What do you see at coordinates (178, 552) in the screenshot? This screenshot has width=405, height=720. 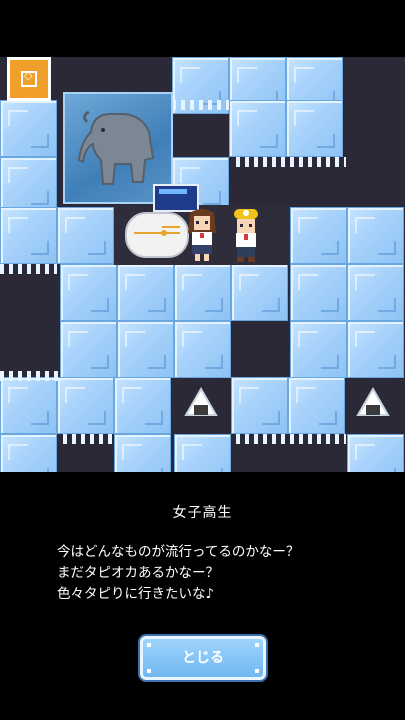 I see `dialog-line: 今はどんなものが流行ってるのかなー？` at bounding box center [178, 552].